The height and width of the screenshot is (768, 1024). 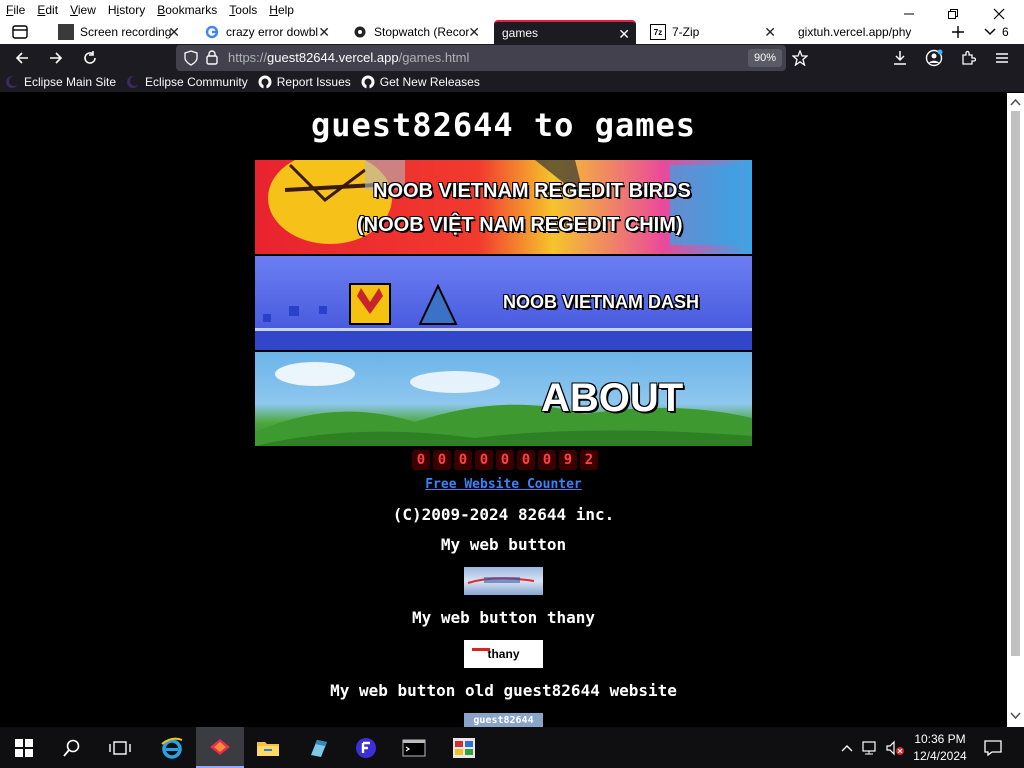 I want to click on app-menu-button, so click(x=1002, y=58).